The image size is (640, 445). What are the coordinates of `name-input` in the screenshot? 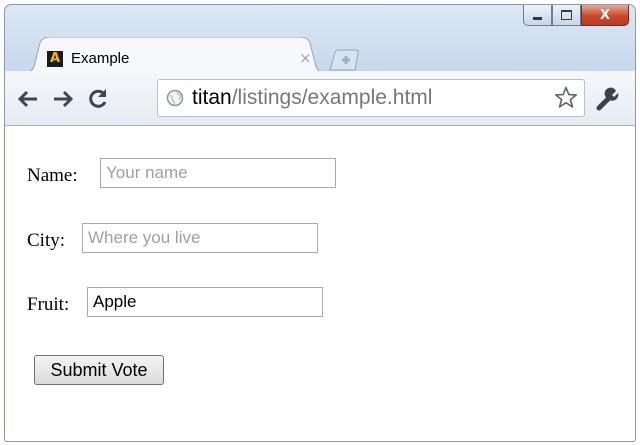 It's located at (218, 173).